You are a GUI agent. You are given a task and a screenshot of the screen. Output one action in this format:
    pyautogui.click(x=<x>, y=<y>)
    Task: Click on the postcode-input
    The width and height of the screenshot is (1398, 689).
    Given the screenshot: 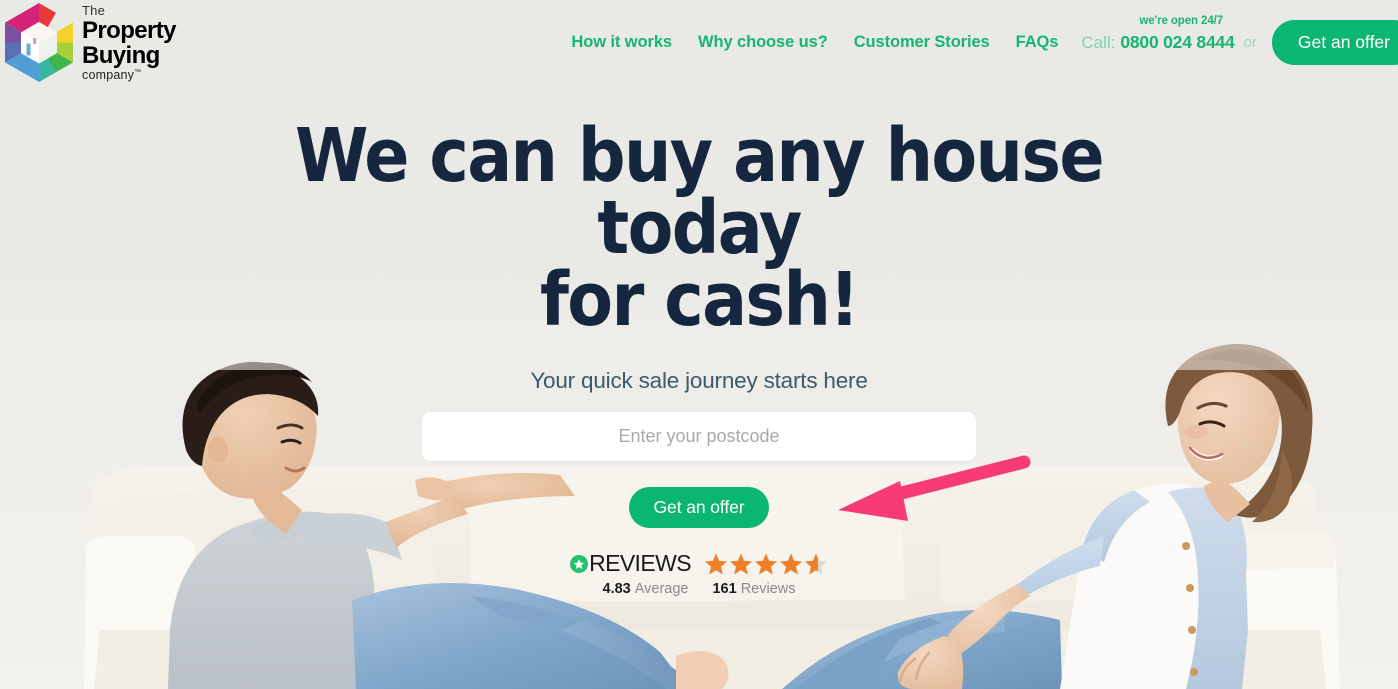 What is the action you would take?
    pyautogui.click(x=699, y=436)
    